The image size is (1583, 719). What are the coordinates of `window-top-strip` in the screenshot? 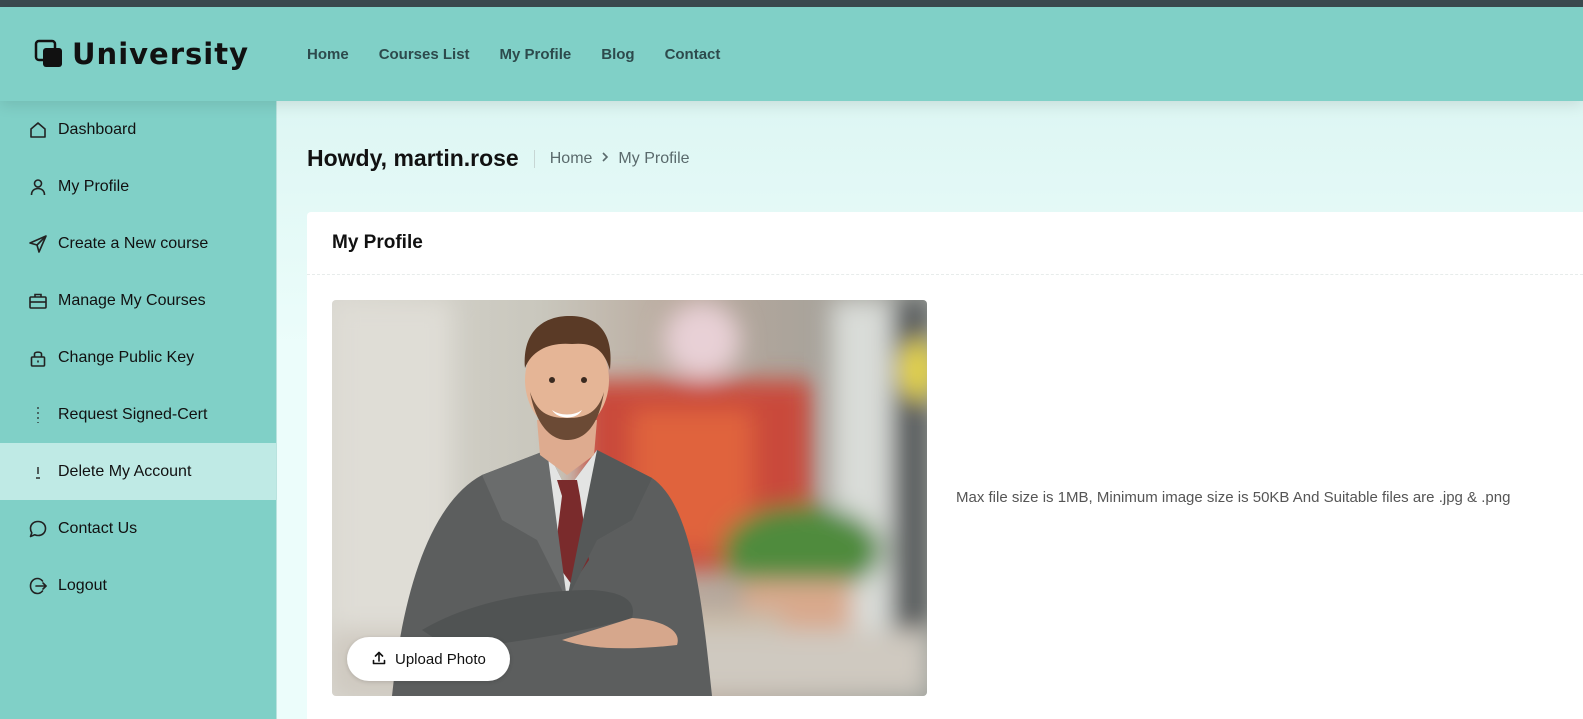 It's located at (791, 3).